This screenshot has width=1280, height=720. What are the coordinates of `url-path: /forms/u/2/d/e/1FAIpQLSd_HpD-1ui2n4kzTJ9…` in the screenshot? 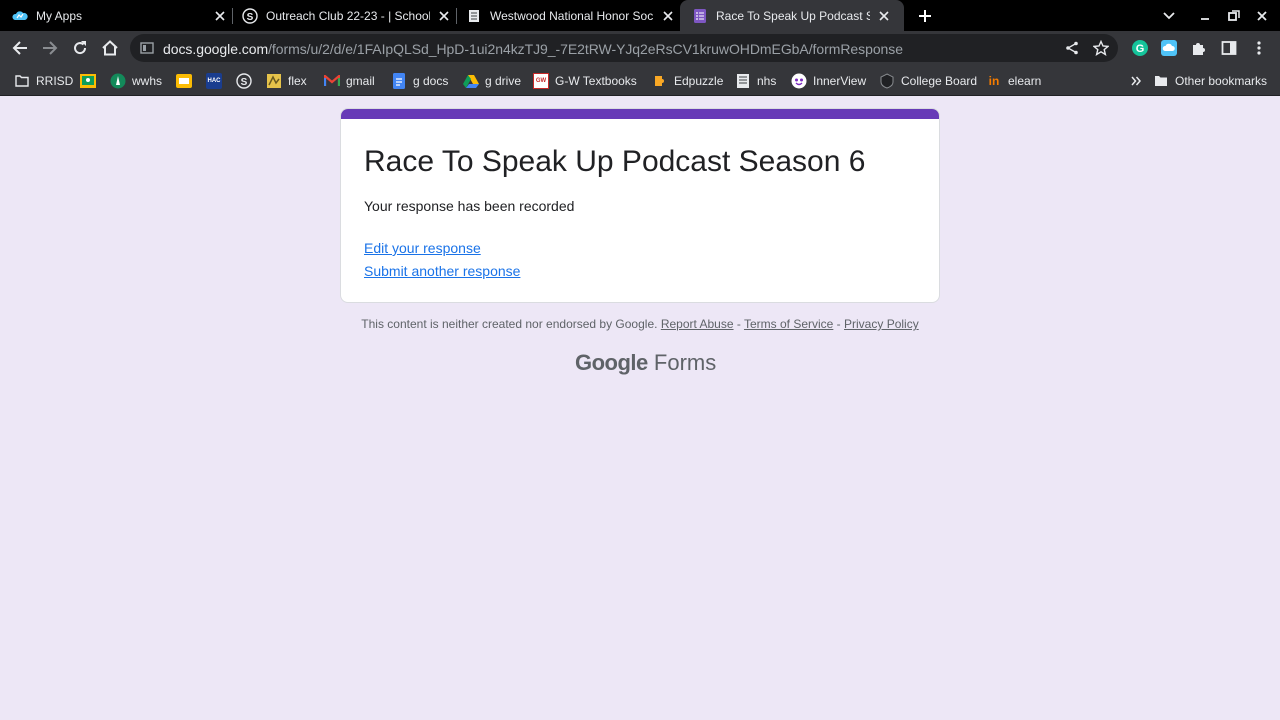 It's located at (585, 49).